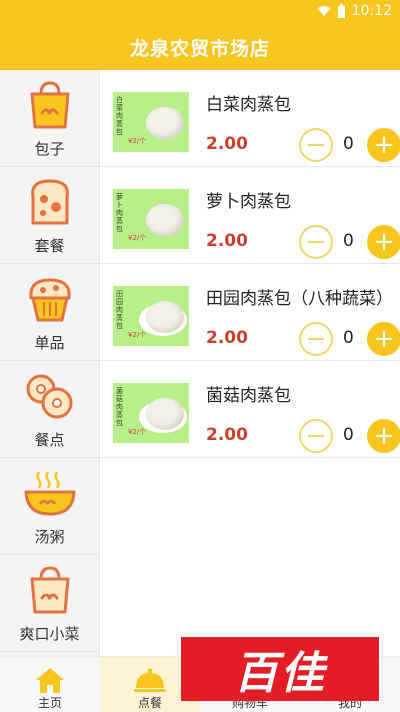  I want to click on tab-home: 主页, so click(50, 684).